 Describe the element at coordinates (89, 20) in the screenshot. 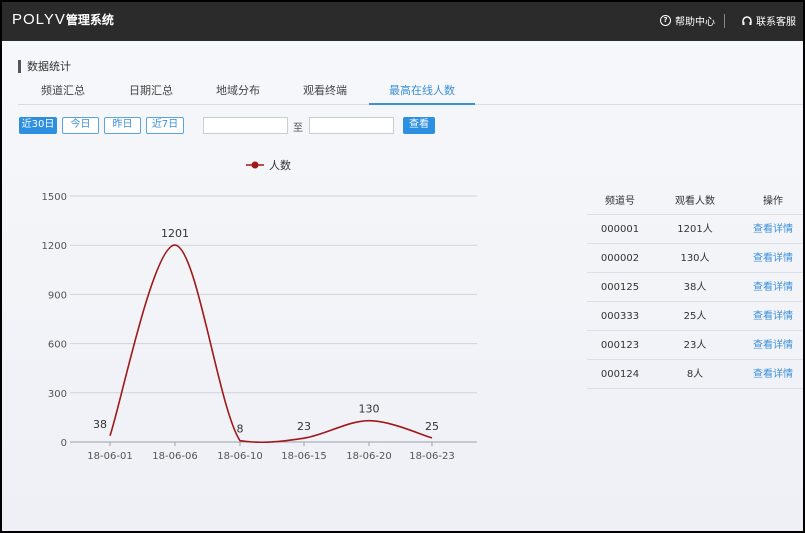

I see `logo-system-name: 管理系统` at that location.